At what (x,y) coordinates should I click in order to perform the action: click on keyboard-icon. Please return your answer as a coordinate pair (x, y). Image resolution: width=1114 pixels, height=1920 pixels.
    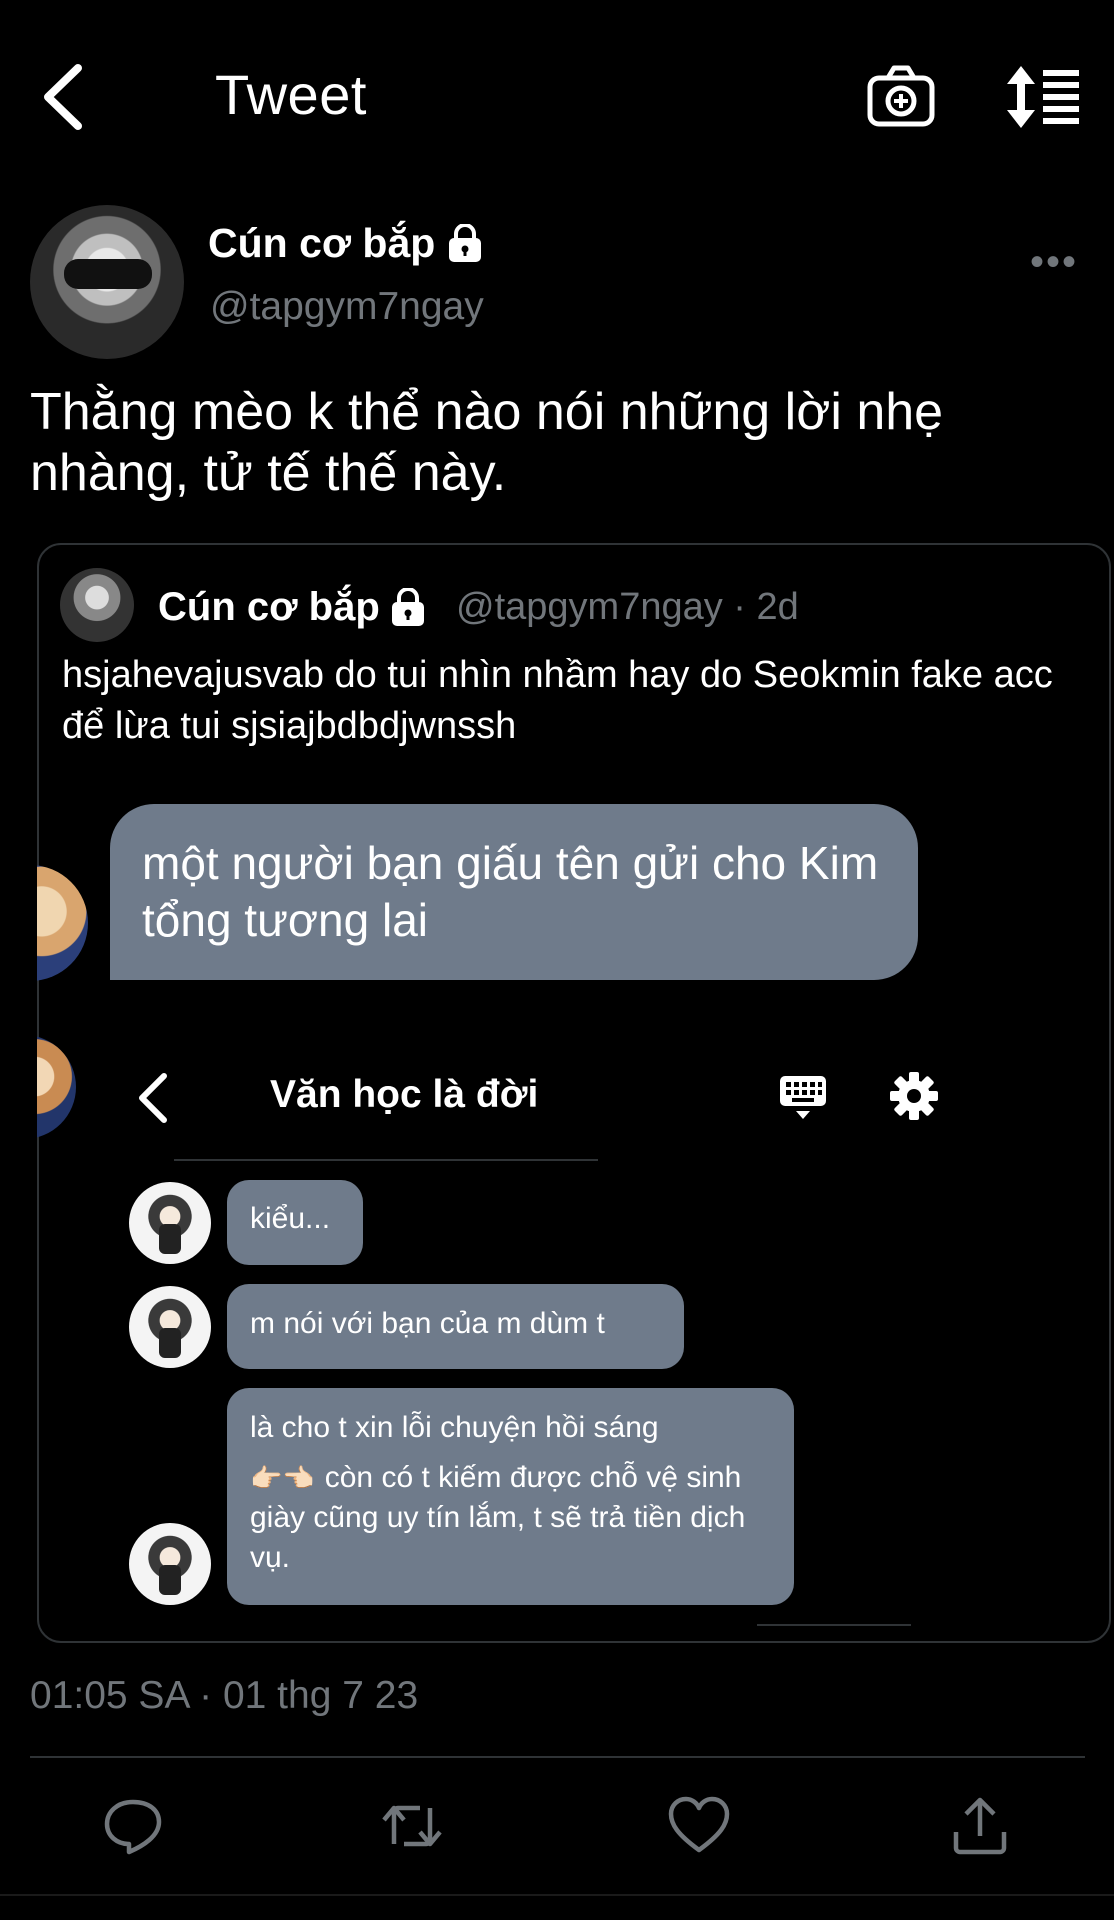
    Looking at the image, I should click on (803, 1097).